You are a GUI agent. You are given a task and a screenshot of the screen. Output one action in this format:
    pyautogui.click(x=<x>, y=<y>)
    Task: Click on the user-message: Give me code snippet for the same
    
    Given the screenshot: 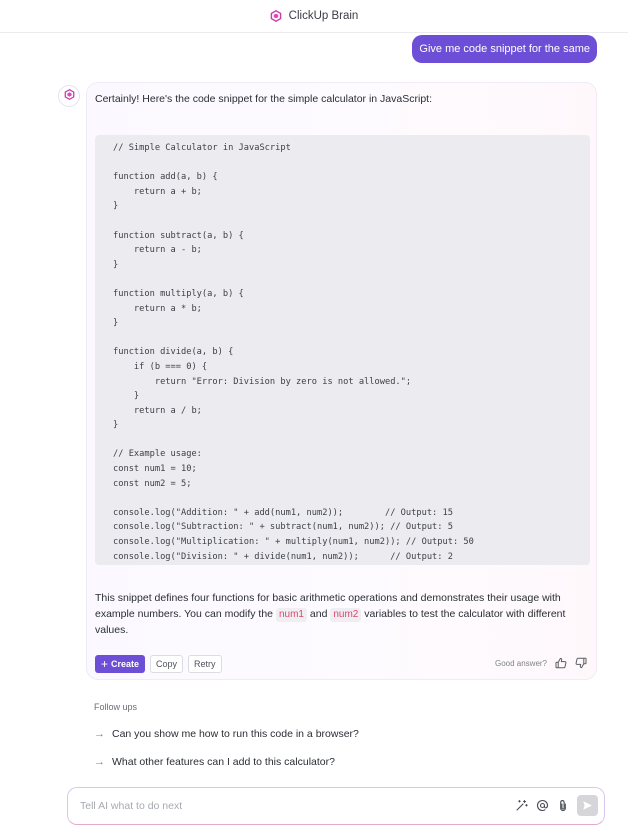 What is the action you would take?
    pyautogui.click(x=504, y=49)
    